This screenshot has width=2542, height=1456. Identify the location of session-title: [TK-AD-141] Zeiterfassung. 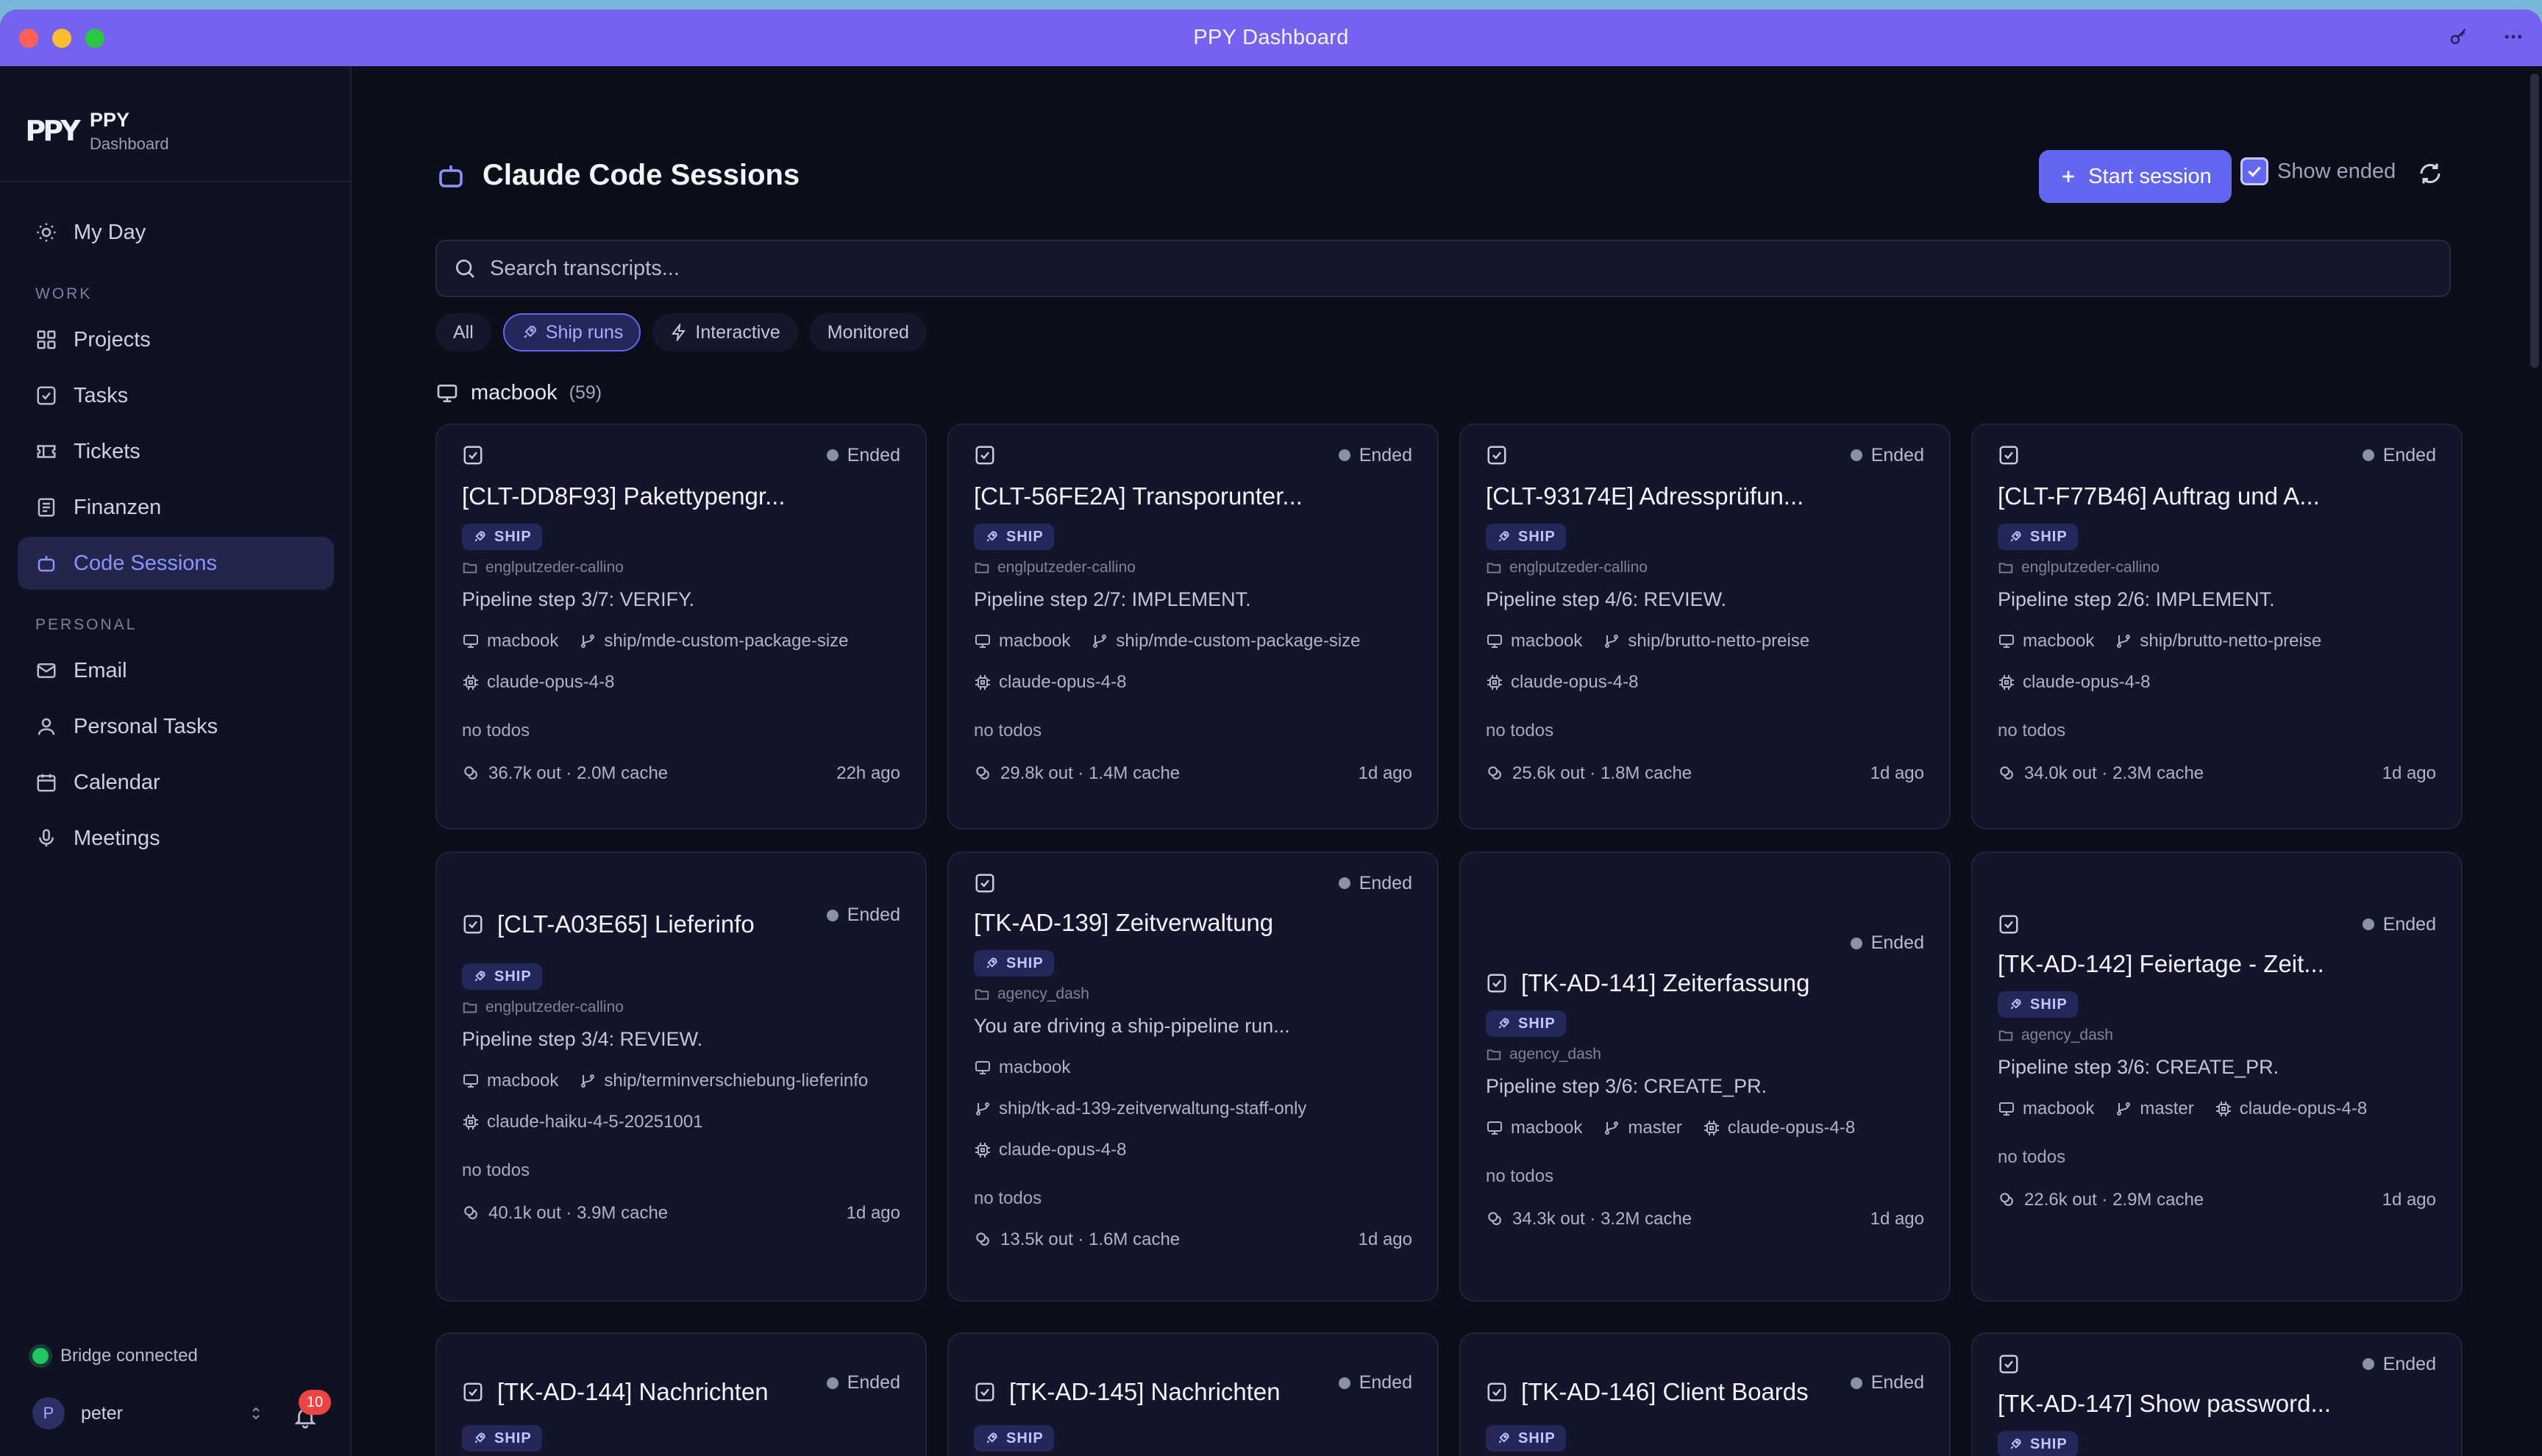
(1648, 983).